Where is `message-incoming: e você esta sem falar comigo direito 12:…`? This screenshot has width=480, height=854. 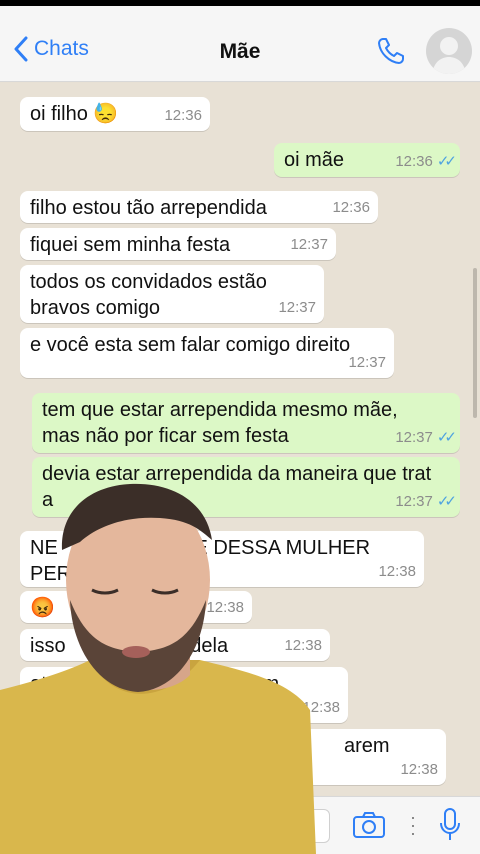 message-incoming: e você esta sem falar comigo direito 12:… is located at coordinates (207, 353).